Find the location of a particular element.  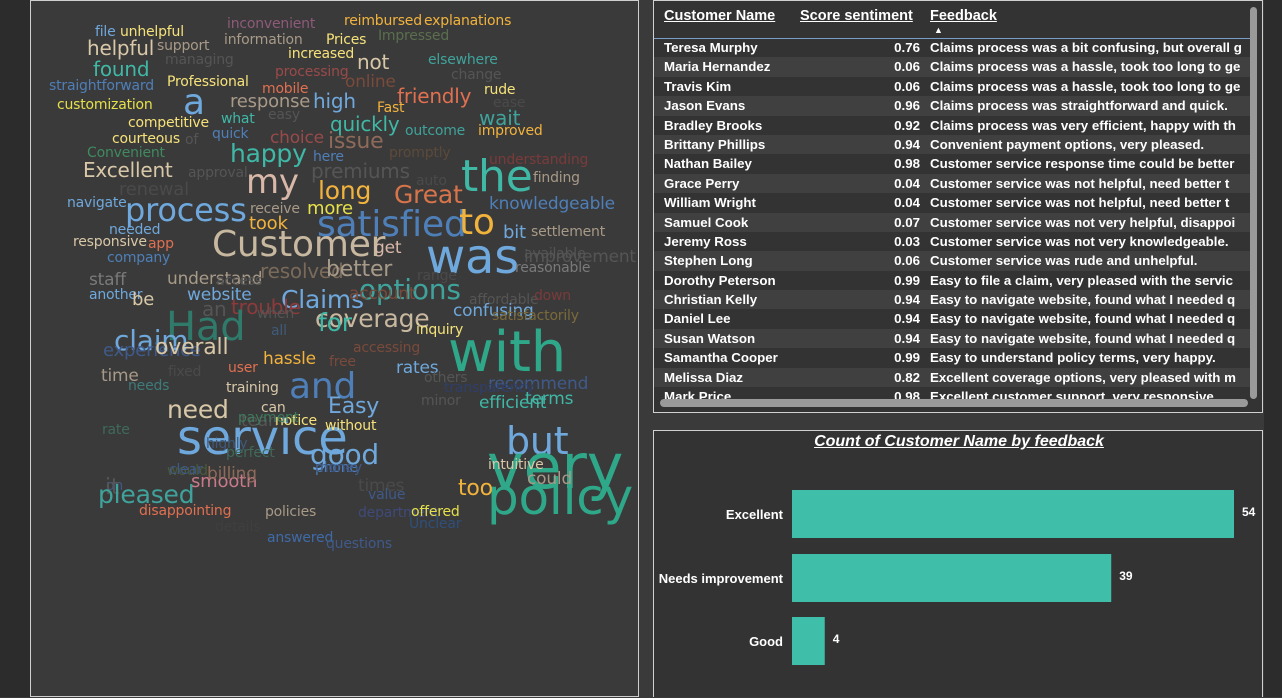

word-cloud-word: billing is located at coordinates (232, 474).